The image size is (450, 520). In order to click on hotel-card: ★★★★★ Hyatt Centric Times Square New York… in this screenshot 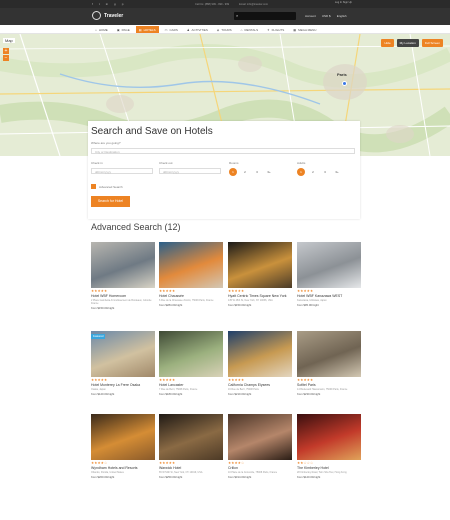, I will do `click(260, 274)`.